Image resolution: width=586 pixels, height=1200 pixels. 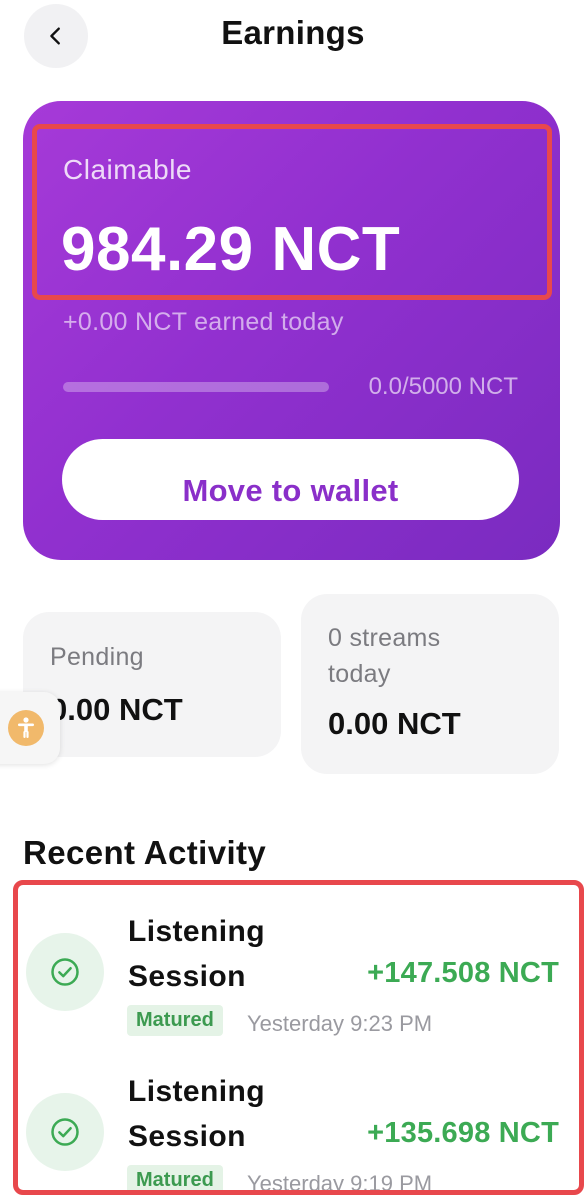 What do you see at coordinates (340, 1183) in the screenshot?
I see `activity-time: Yesterday 9:19 PM` at bounding box center [340, 1183].